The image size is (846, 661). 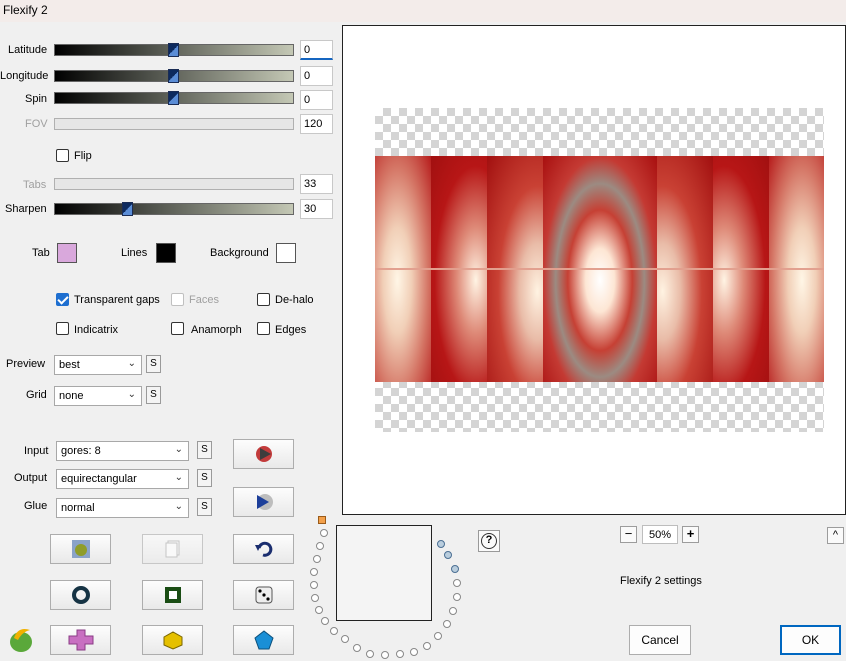 I want to click on edges-checkbox, so click(x=263, y=328).